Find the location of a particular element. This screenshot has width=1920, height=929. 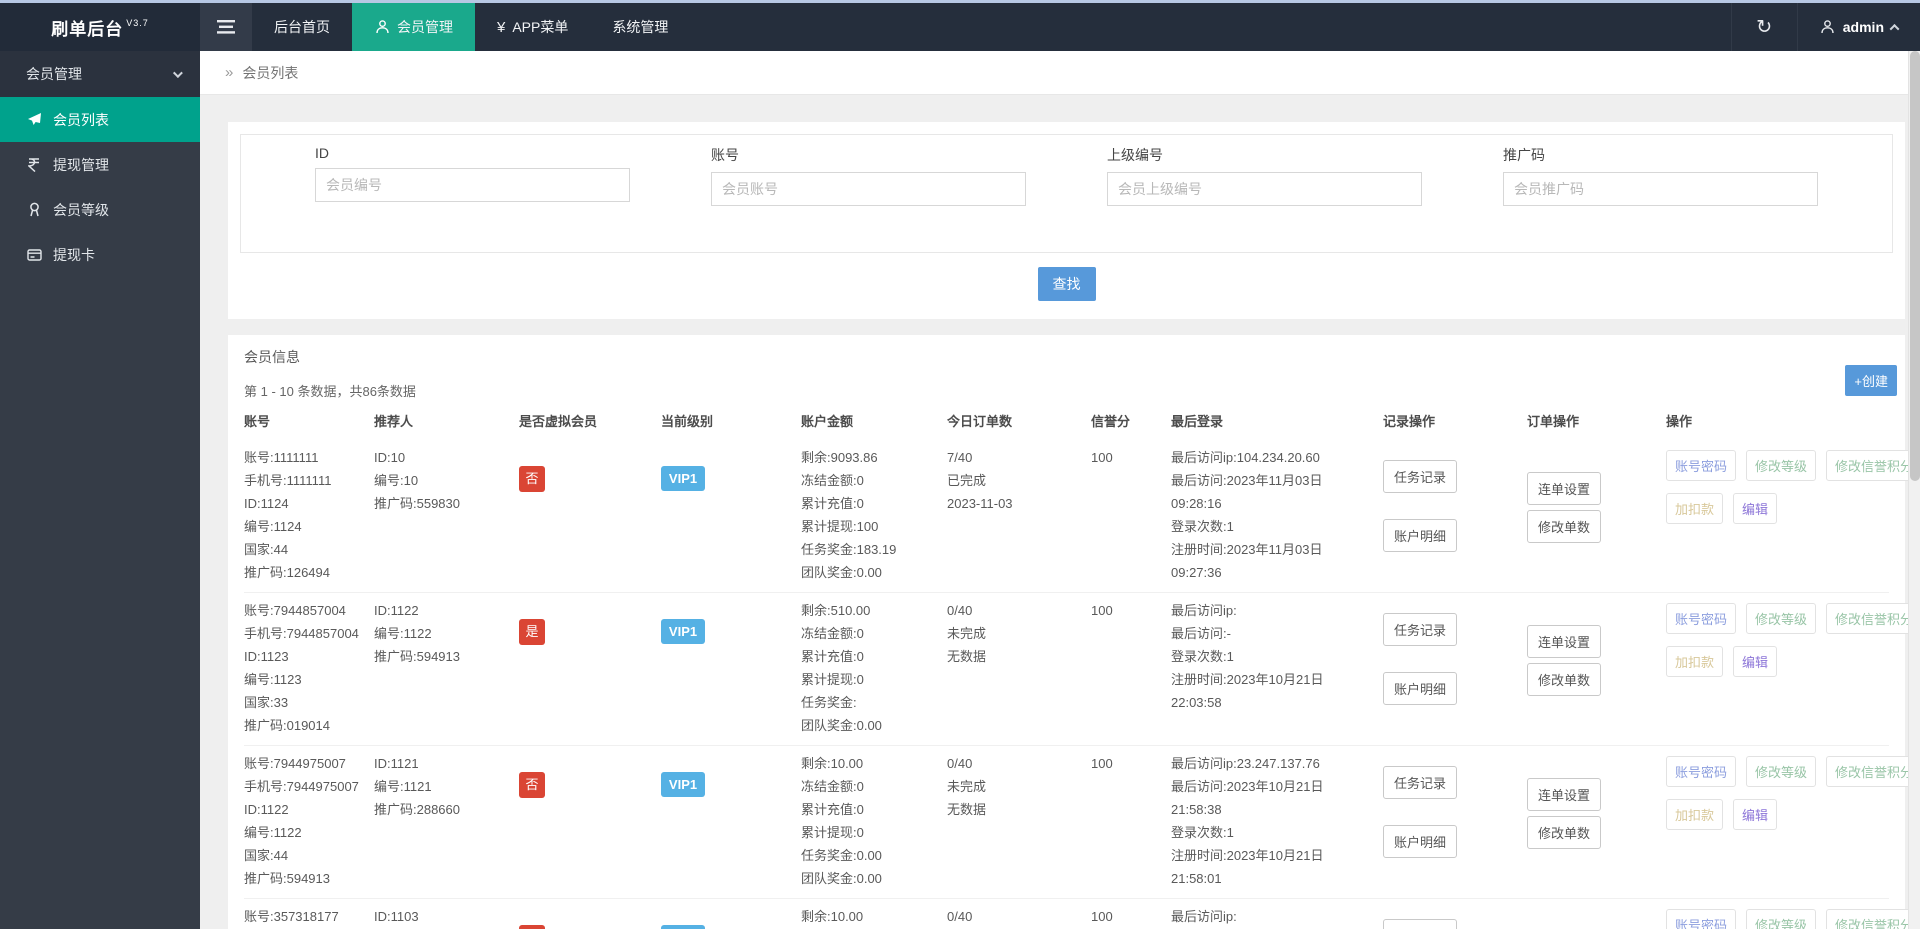

col-header-orders-today: 今日订单数 is located at coordinates (980, 421).